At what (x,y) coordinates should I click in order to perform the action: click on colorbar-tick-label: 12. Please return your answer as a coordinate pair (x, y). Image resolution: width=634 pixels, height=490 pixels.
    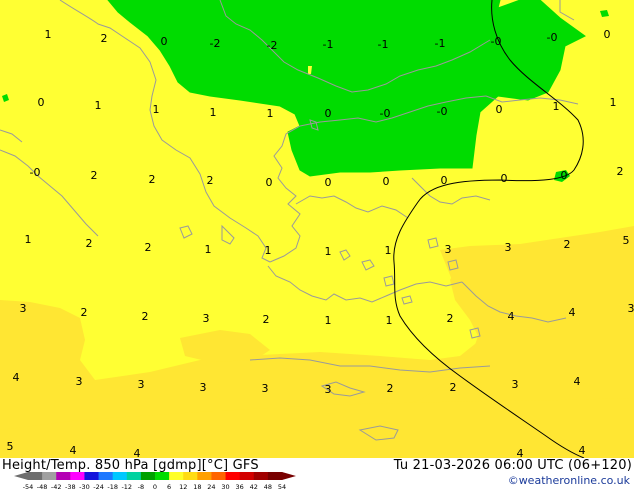
    Looking at the image, I should click on (183, 486).